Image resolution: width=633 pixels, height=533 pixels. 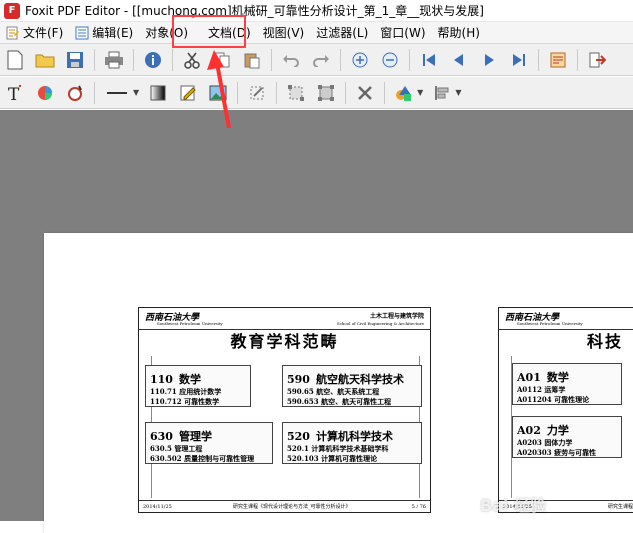 I want to click on ungroup-button, so click(x=326, y=93).